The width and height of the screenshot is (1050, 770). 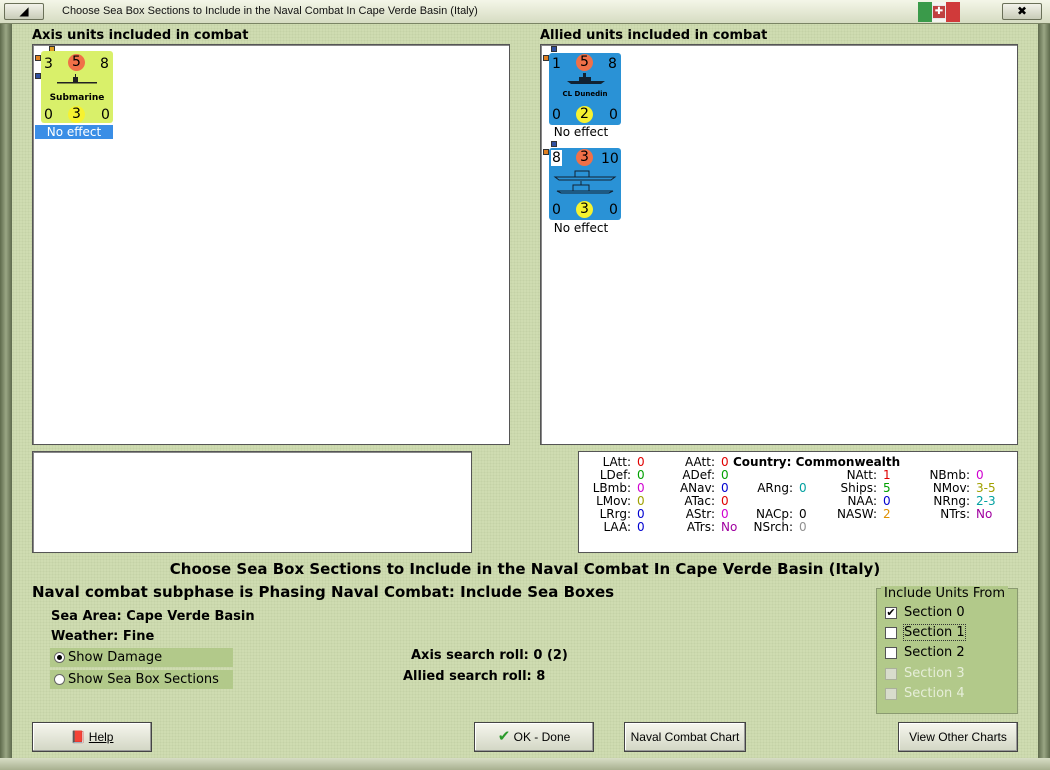 I want to click on unit-circle-value: 3, so click(x=584, y=157).